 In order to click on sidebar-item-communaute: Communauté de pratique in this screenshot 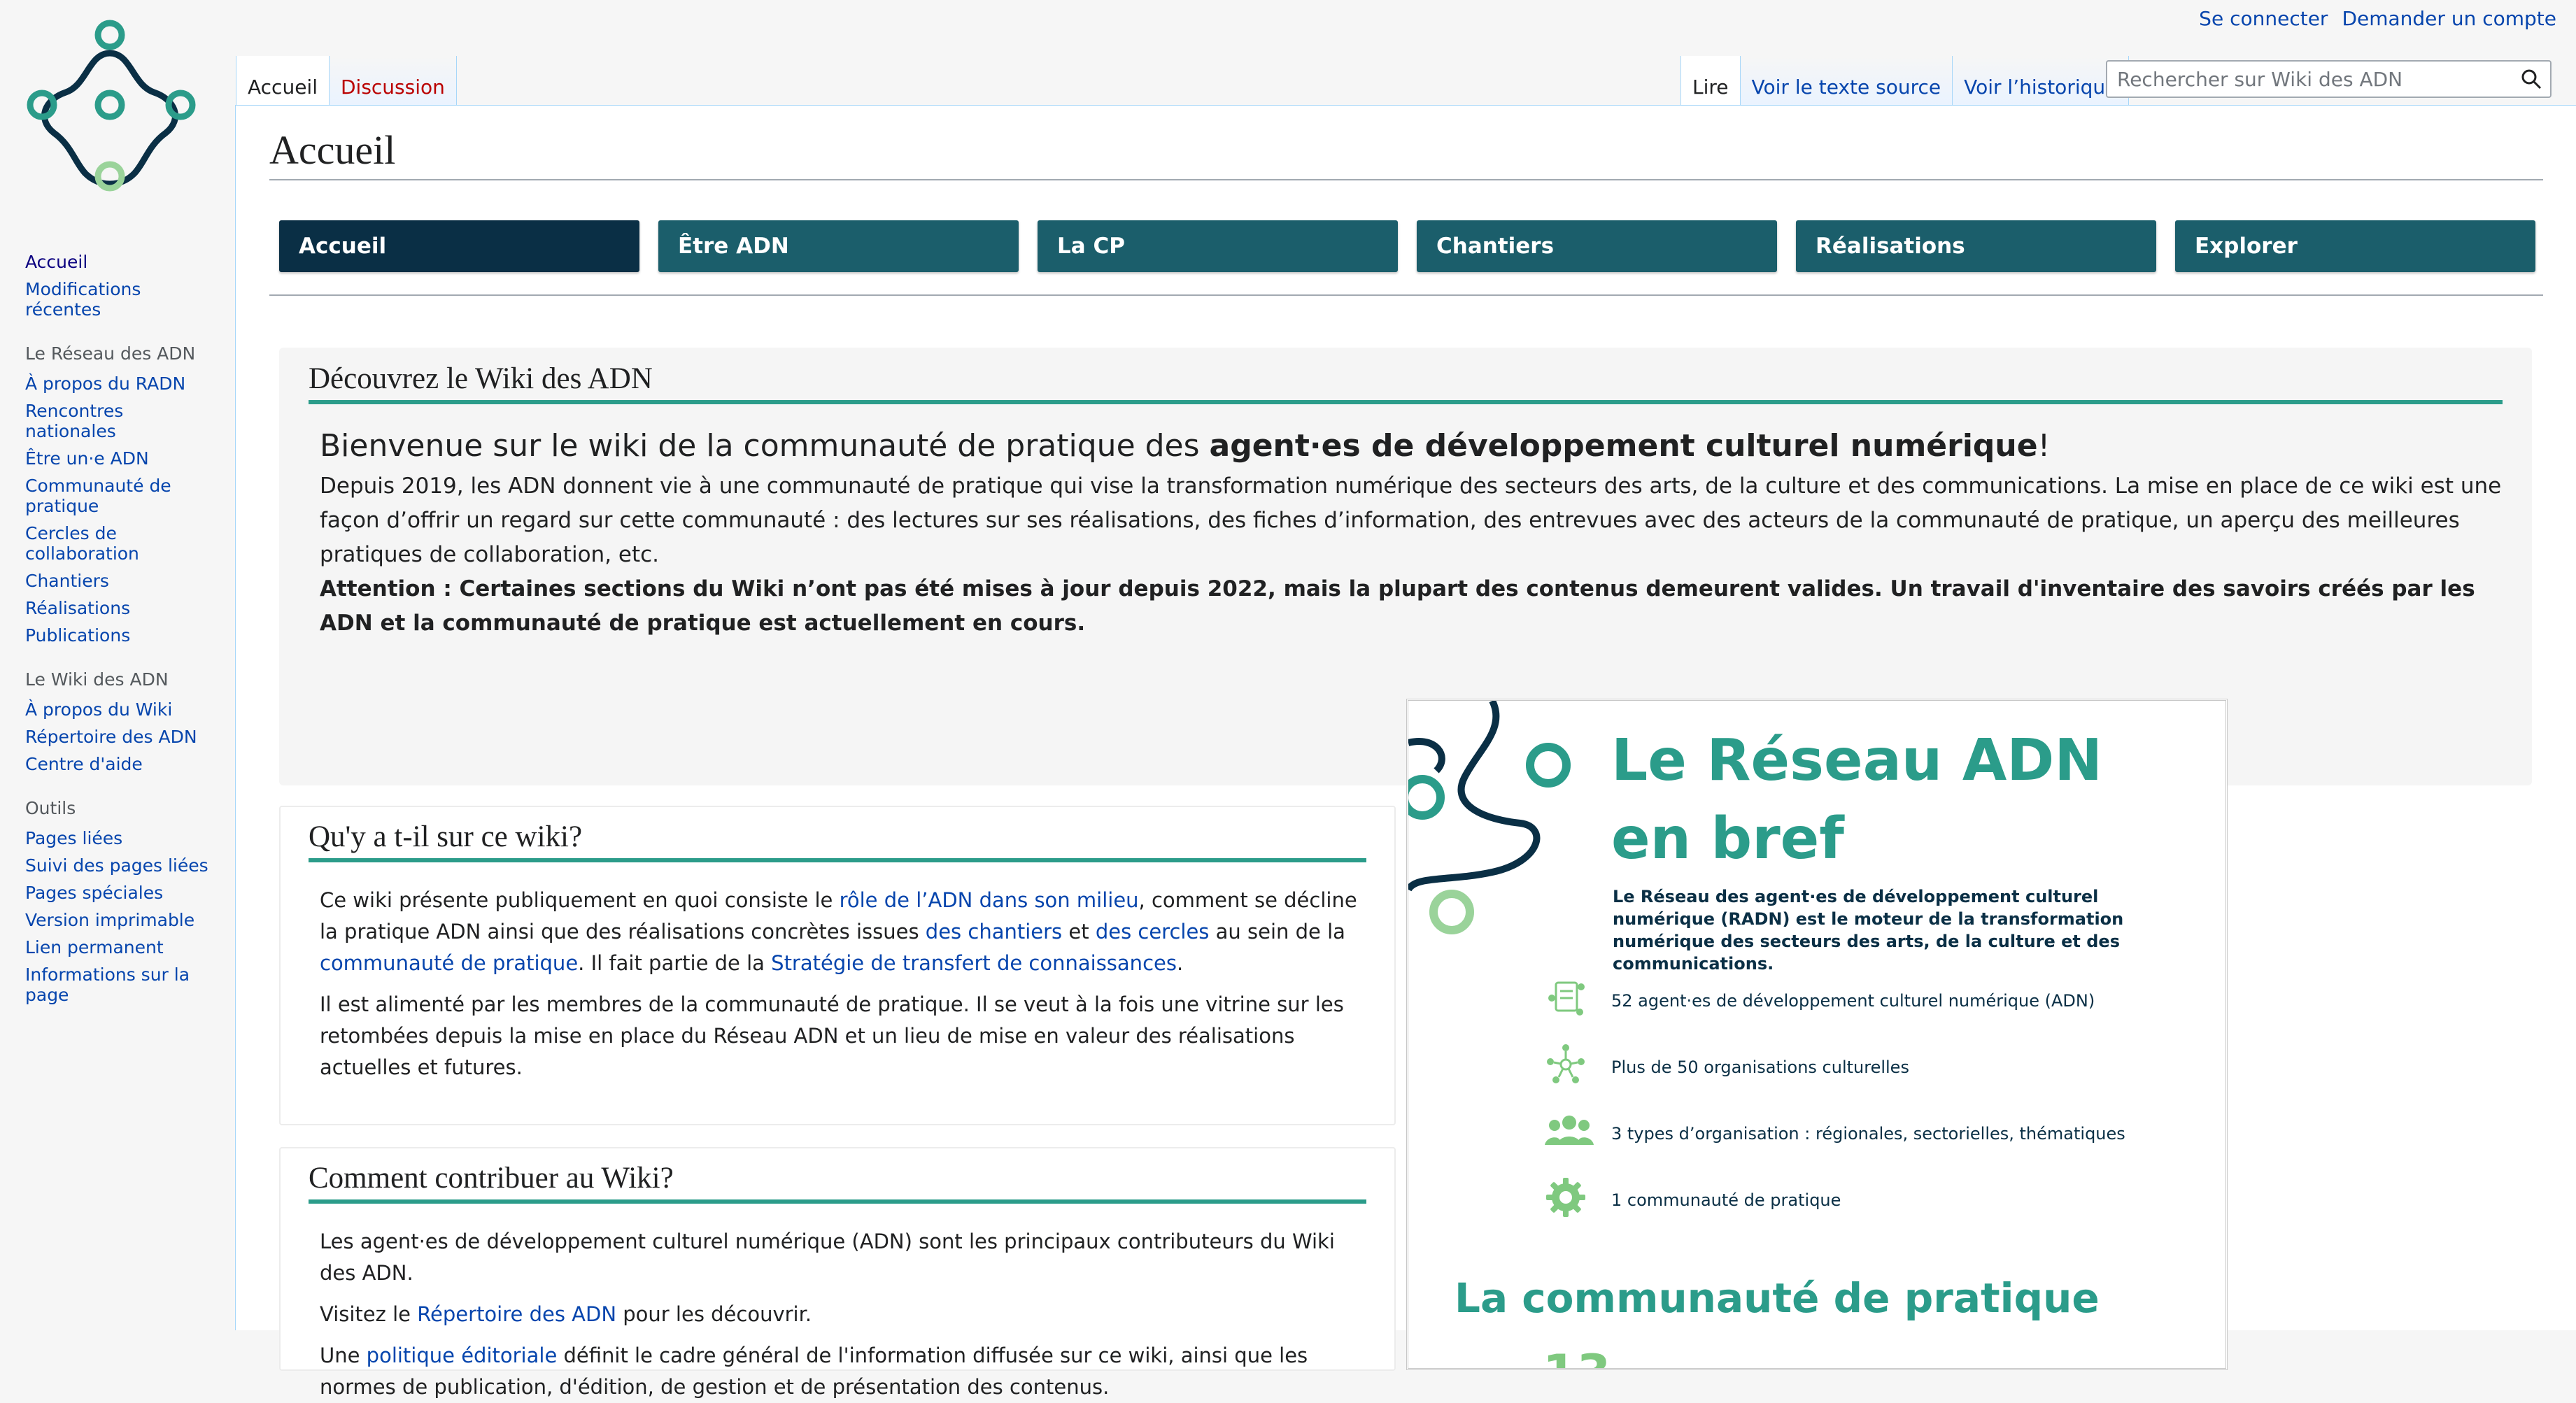, I will do `click(109, 496)`.